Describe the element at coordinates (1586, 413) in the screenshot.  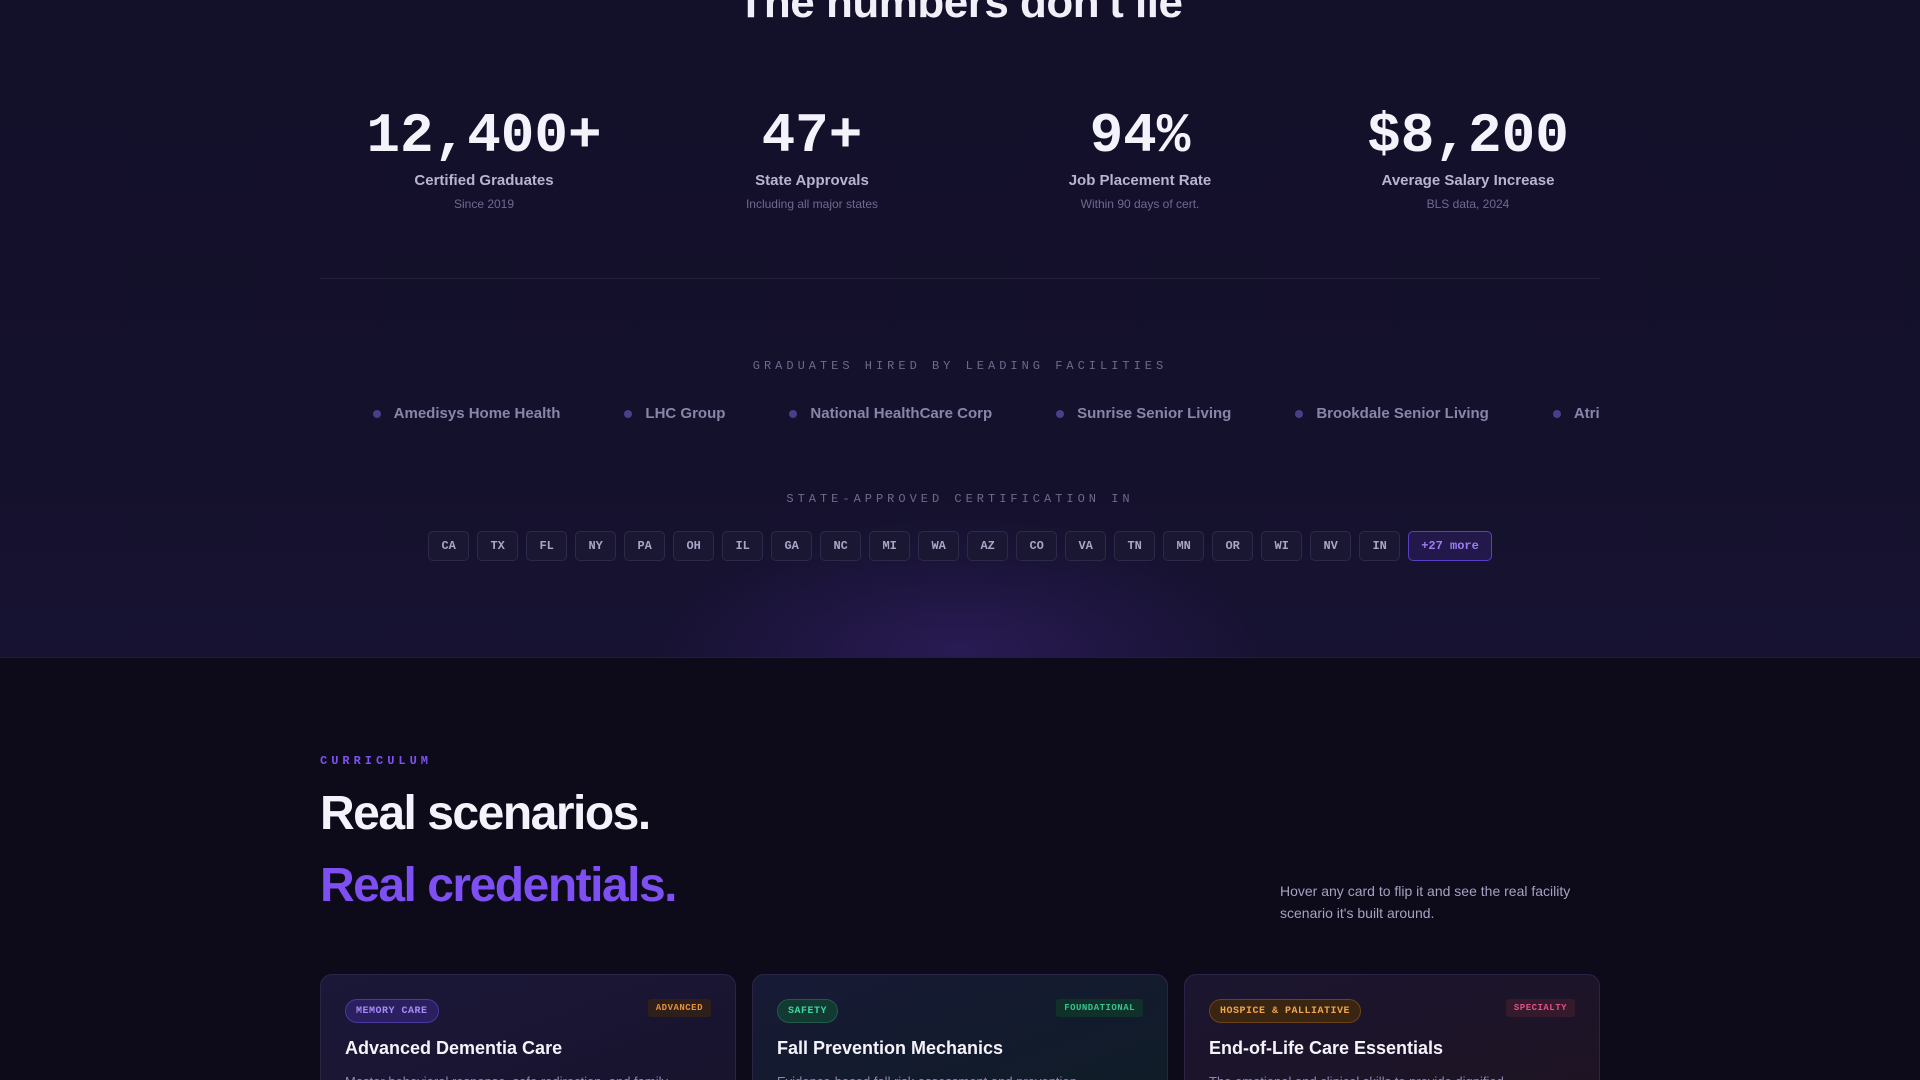
I see `facility-name: Atria S` at that location.